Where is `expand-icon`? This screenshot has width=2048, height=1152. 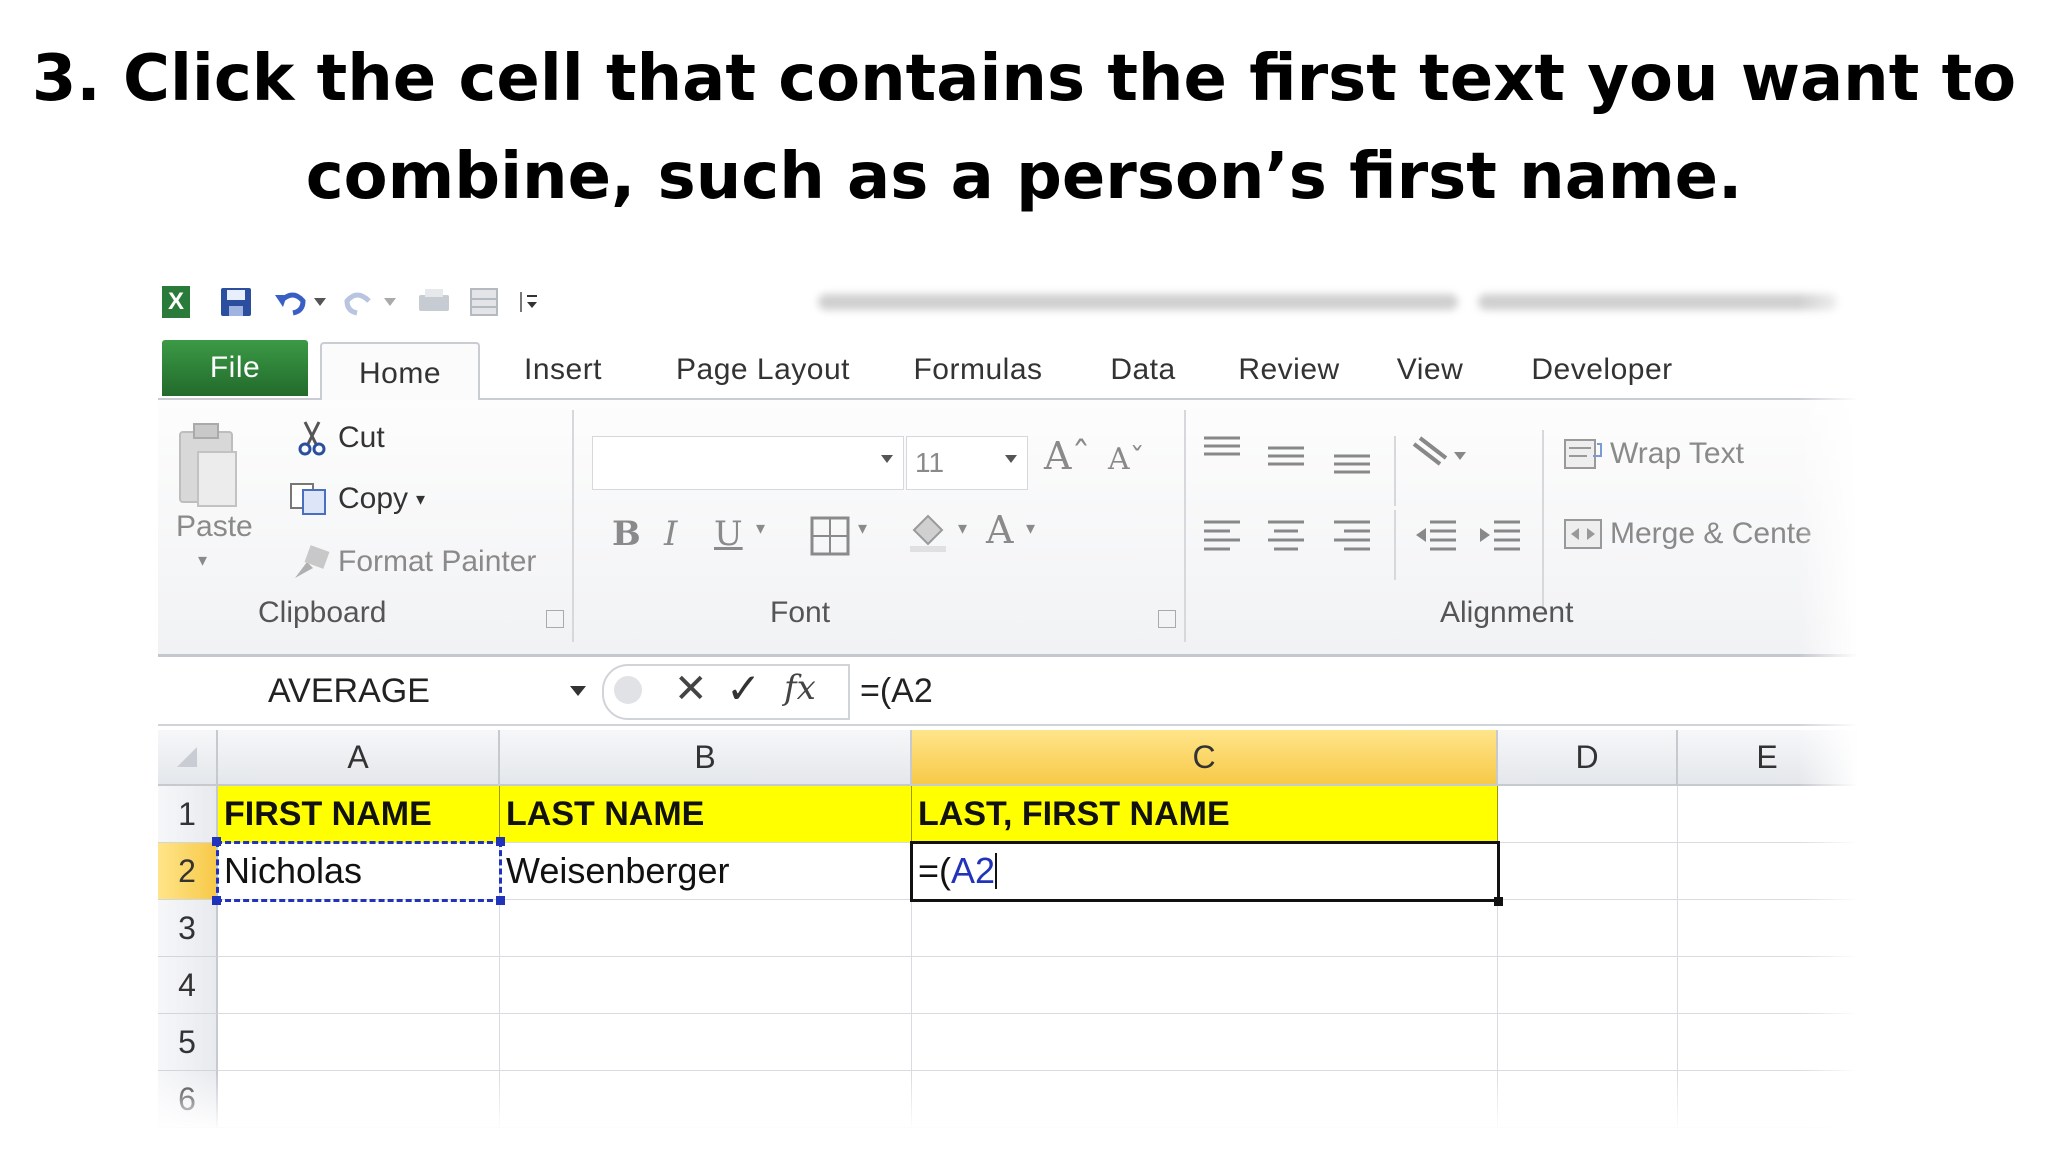
expand-icon is located at coordinates (628, 690).